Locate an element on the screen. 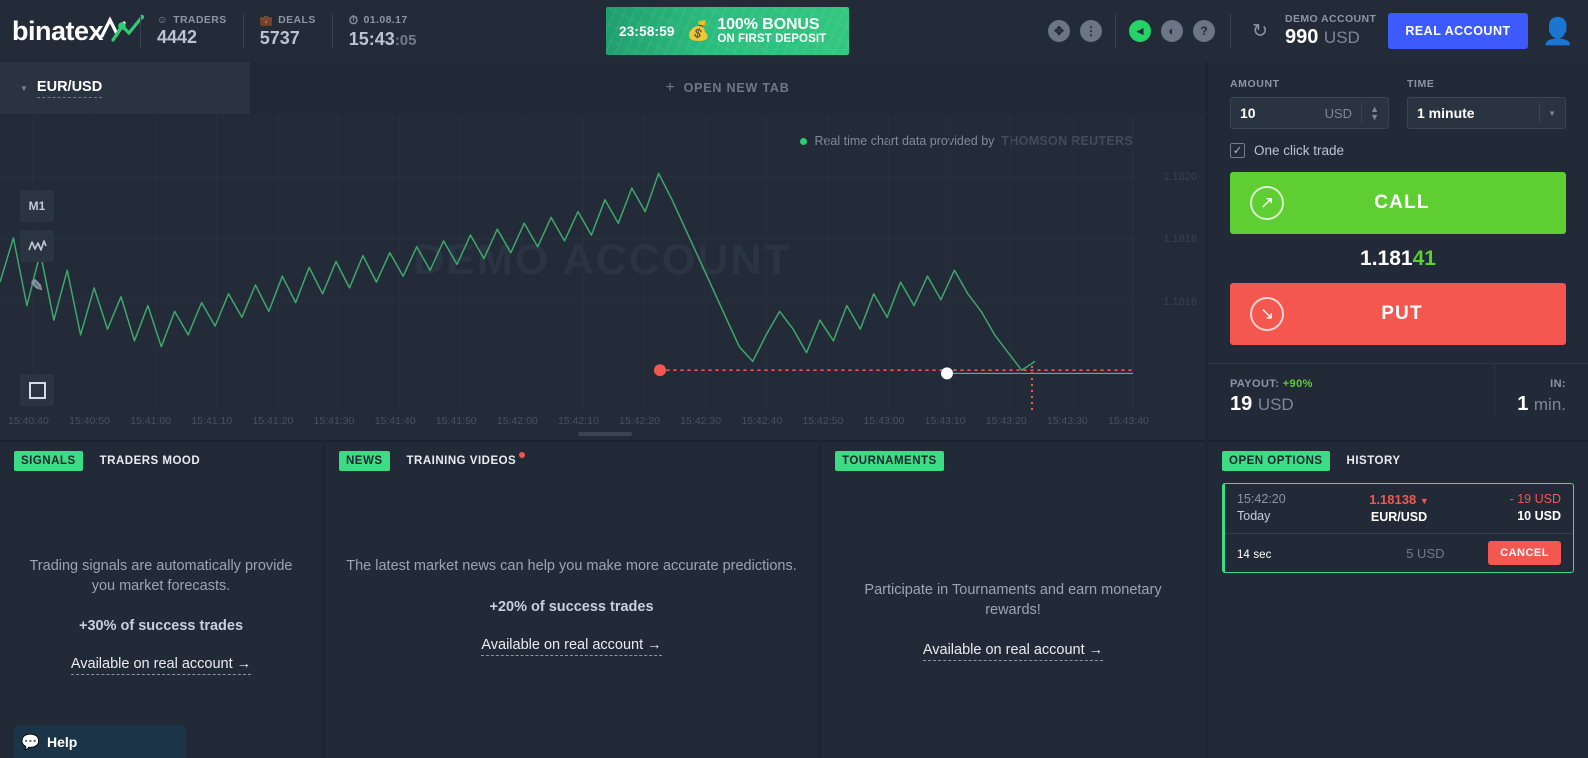  time-hm: 15:43 is located at coordinates (371, 38).